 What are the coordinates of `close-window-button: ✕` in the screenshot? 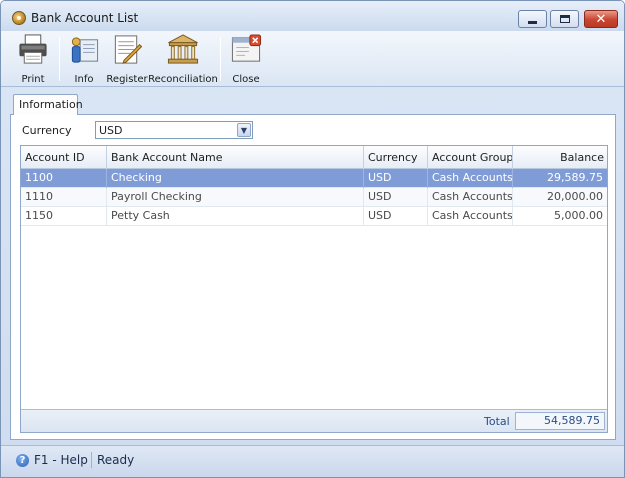 It's located at (601, 19).